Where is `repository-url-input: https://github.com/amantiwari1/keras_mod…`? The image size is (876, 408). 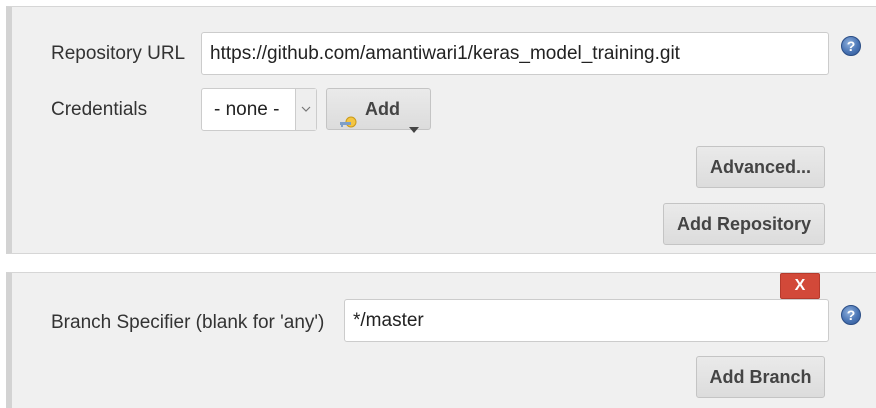 repository-url-input: https://github.com/amantiwari1/keras_mod… is located at coordinates (515, 53).